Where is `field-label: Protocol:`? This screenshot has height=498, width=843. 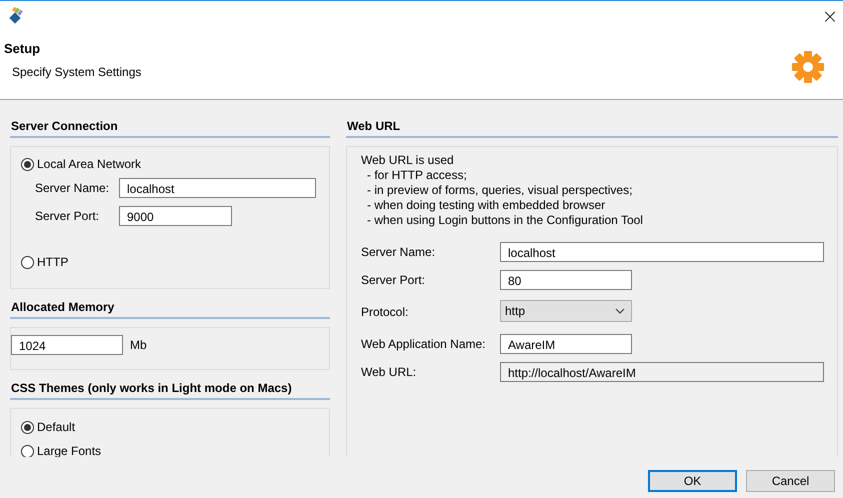 field-label: Protocol: is located at coordinates (385, 312).